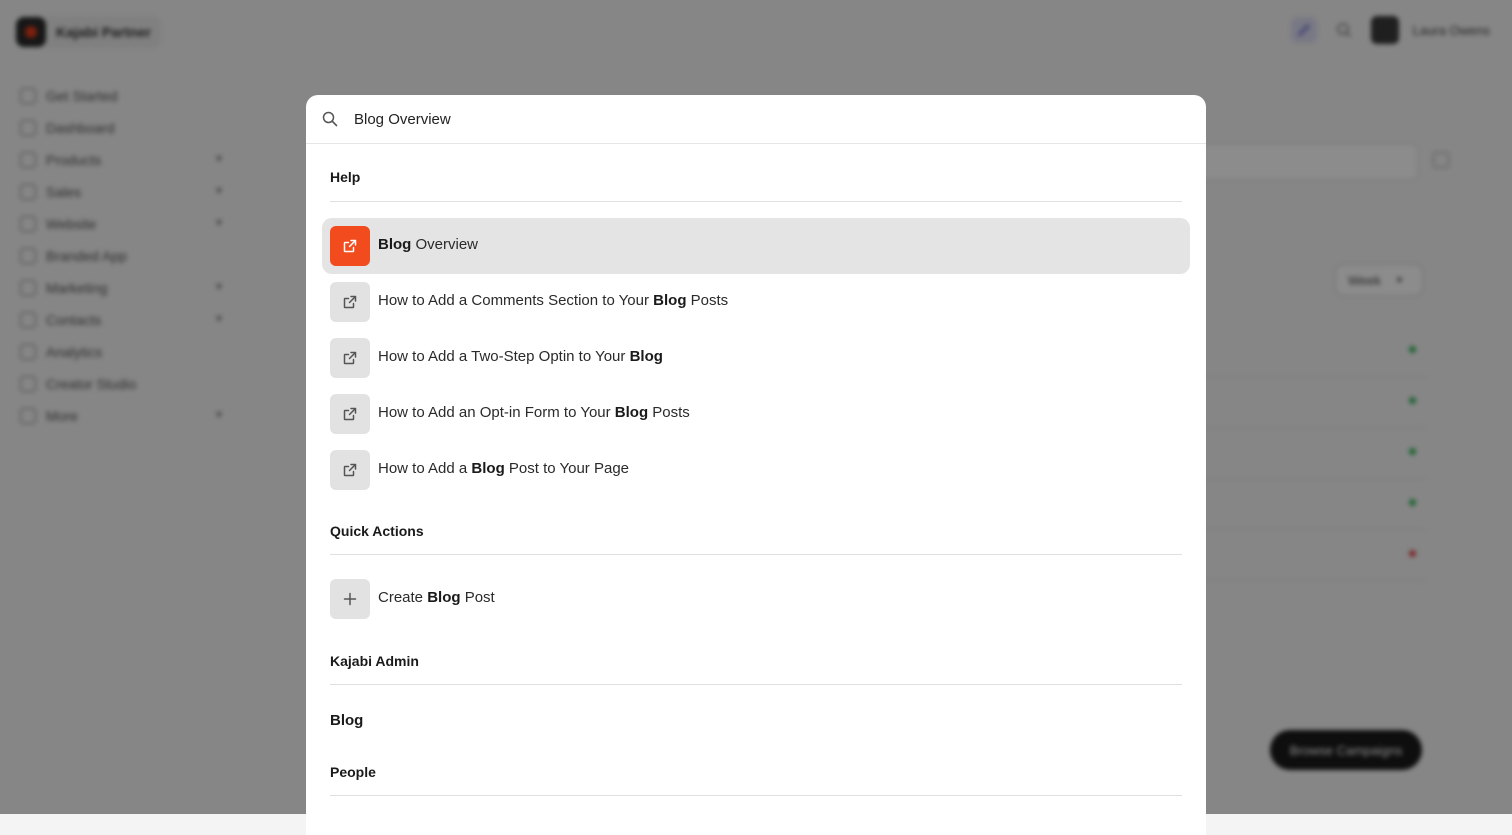  What do you see at coordinates (346, 720) in the screenshot?
I see `admin-item-blog: Blog` at bounding box center [346, 720].